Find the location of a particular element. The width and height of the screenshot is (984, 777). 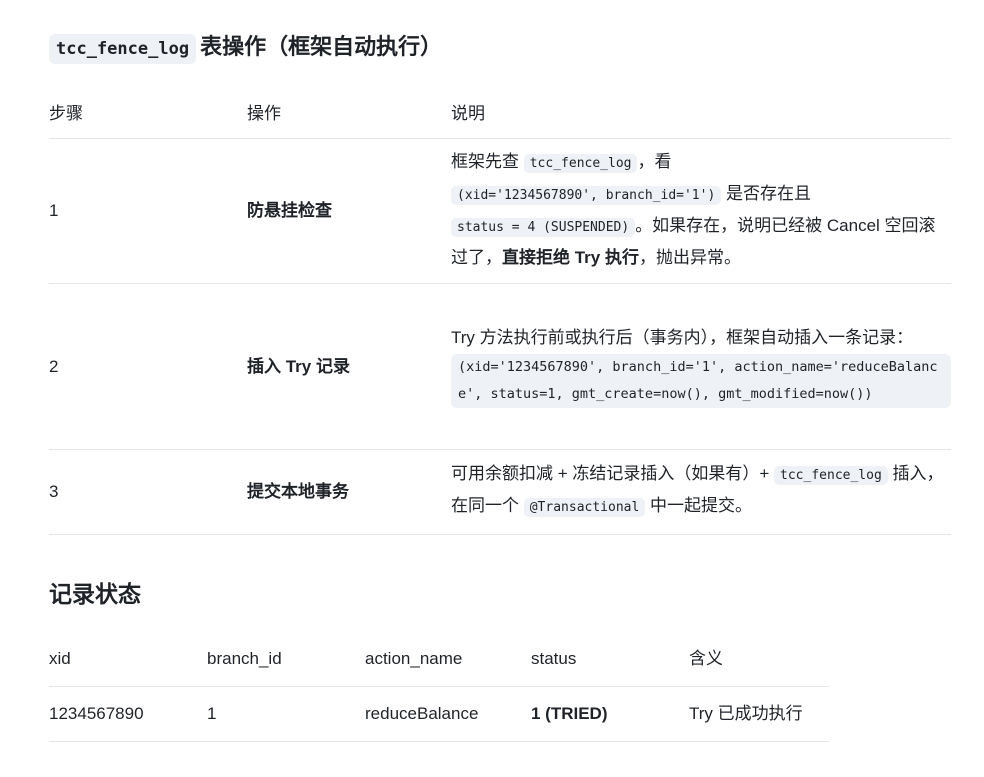

desc-text: 中一起提交。 is located at coordinates (699, 505).